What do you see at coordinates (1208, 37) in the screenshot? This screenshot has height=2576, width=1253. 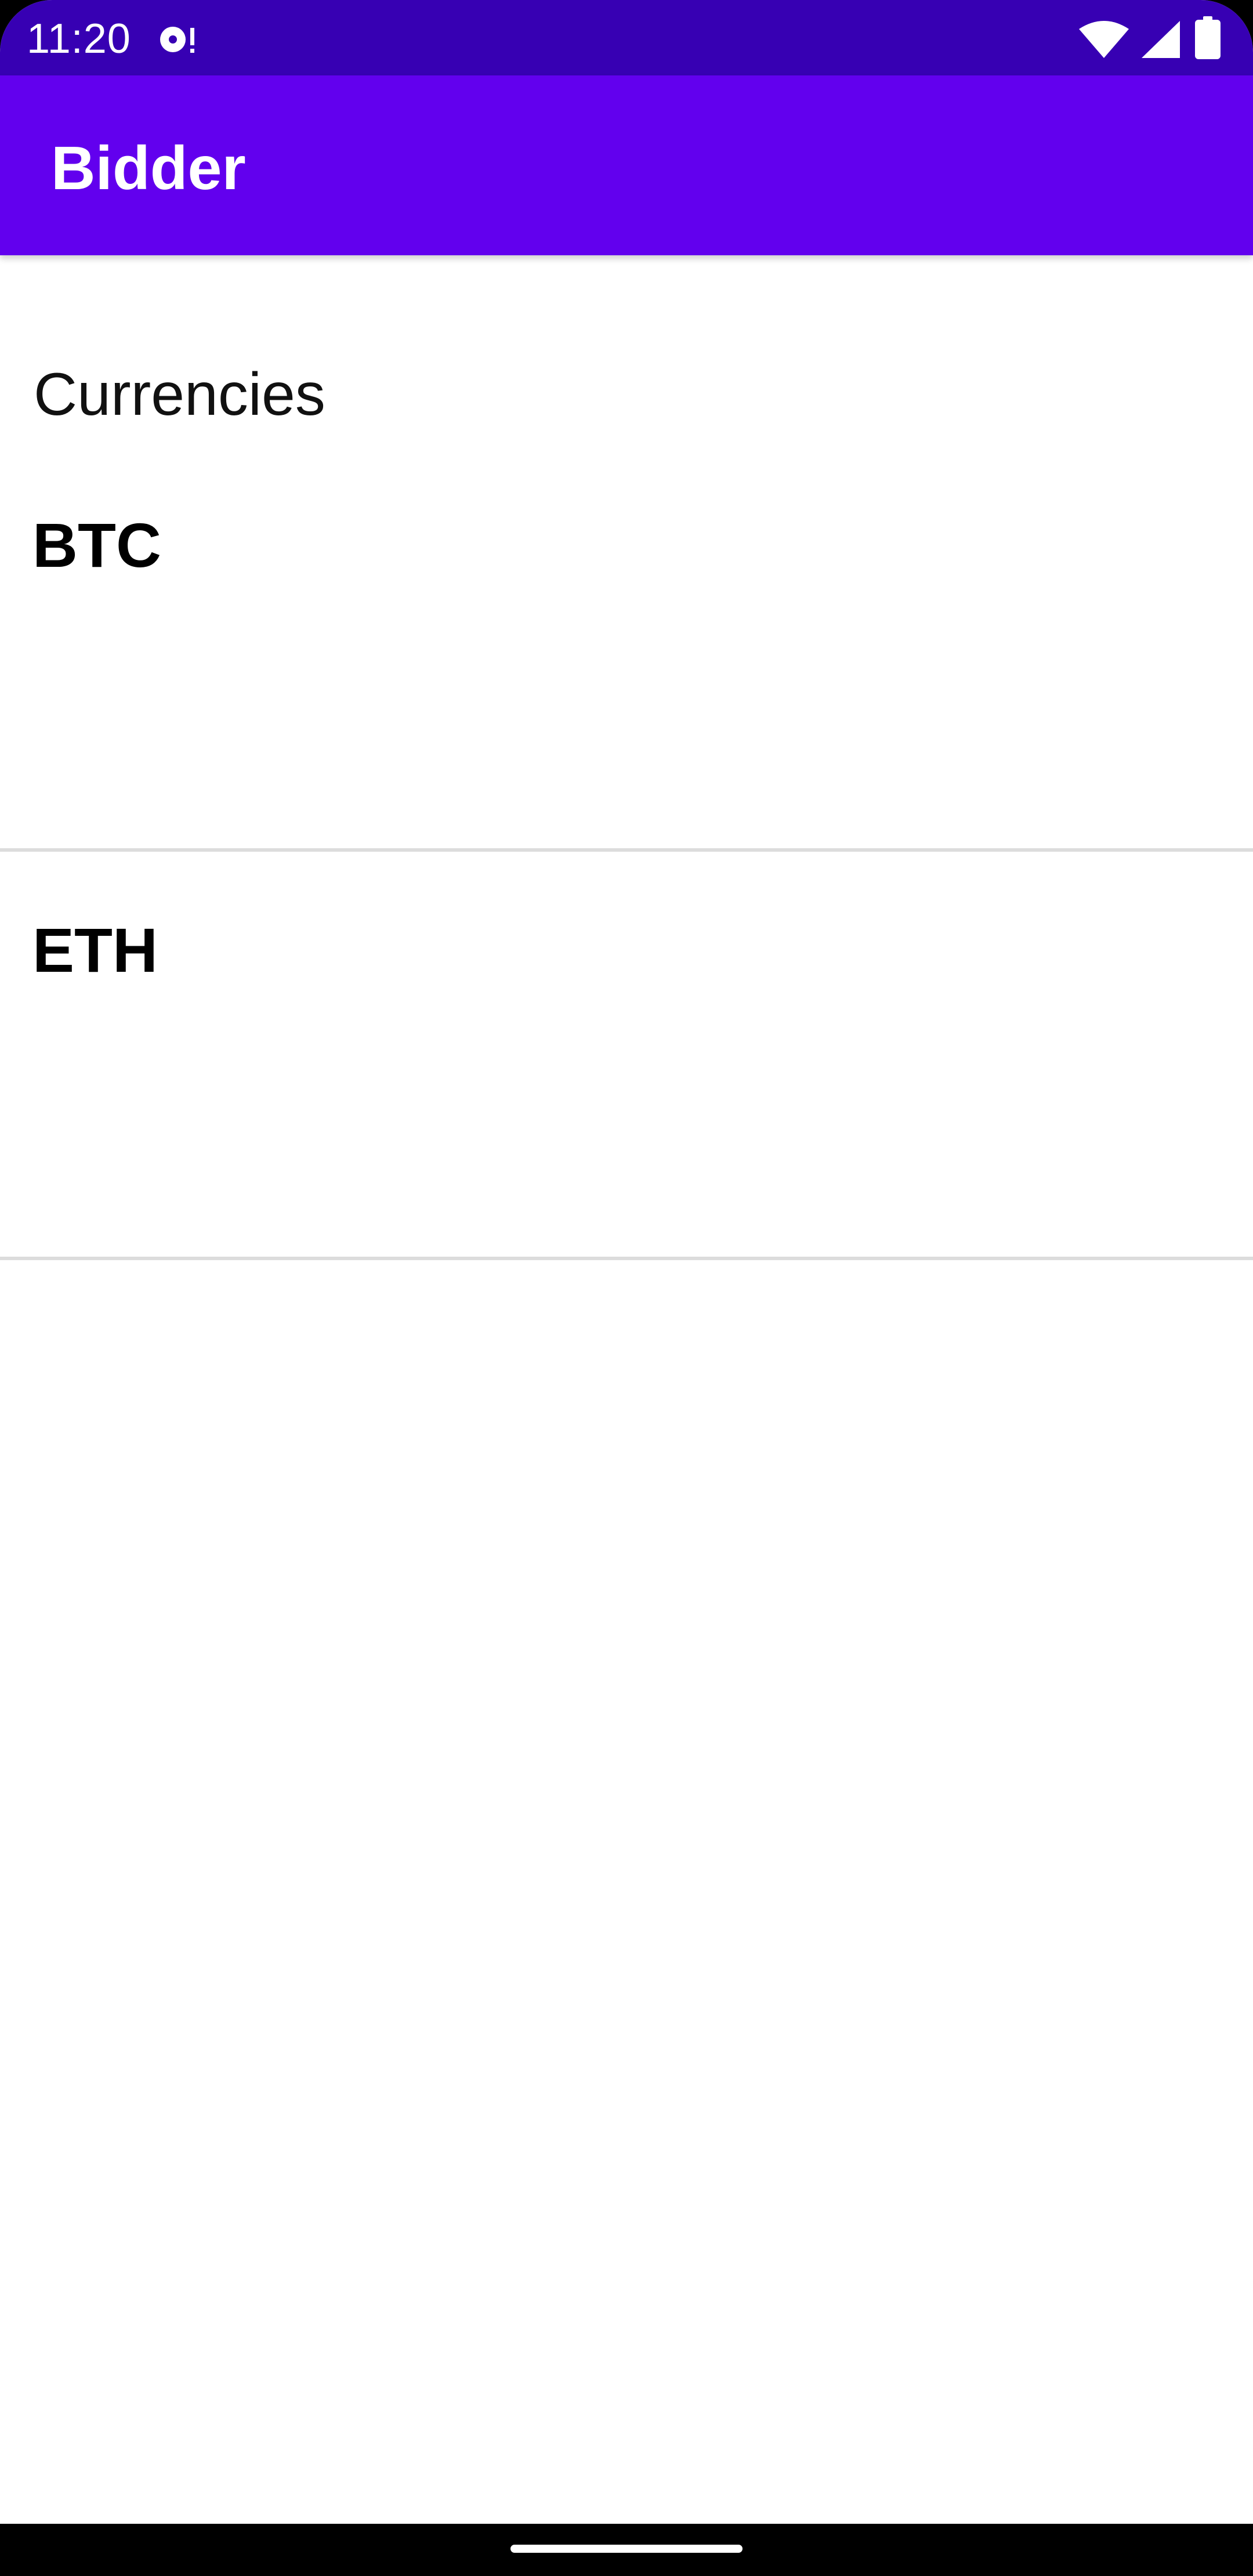 I see `battery-icon` at bounding box center [1208, 37].